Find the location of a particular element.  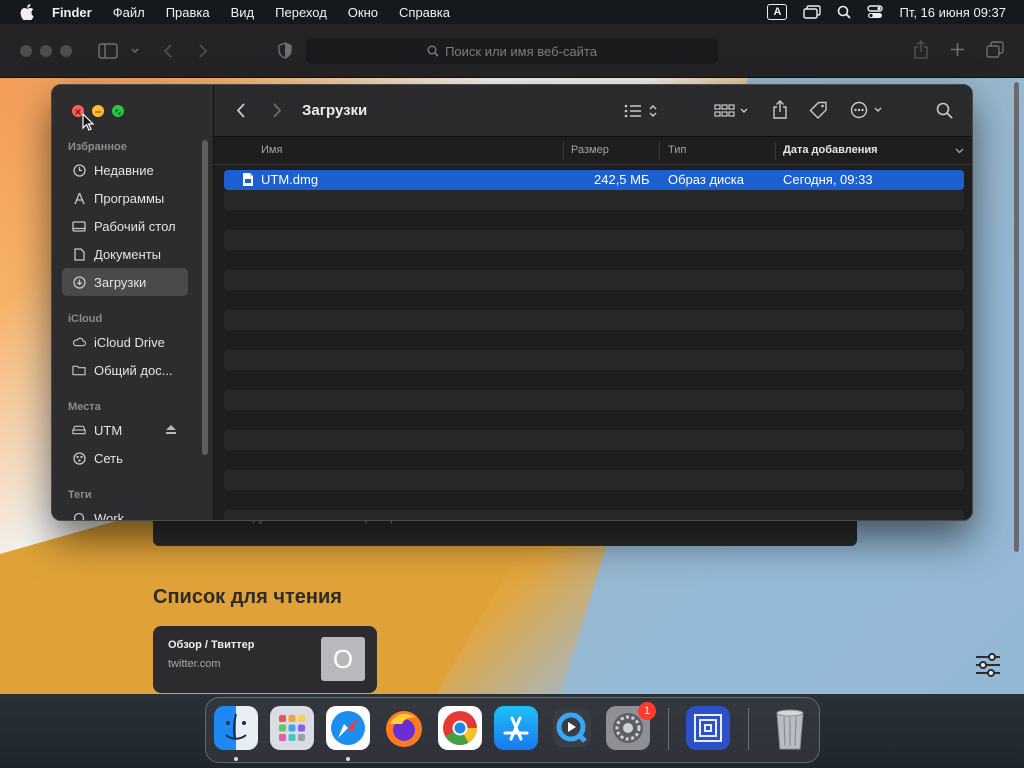

sidebar-toggle-icon is located at coordinates (108, 51).